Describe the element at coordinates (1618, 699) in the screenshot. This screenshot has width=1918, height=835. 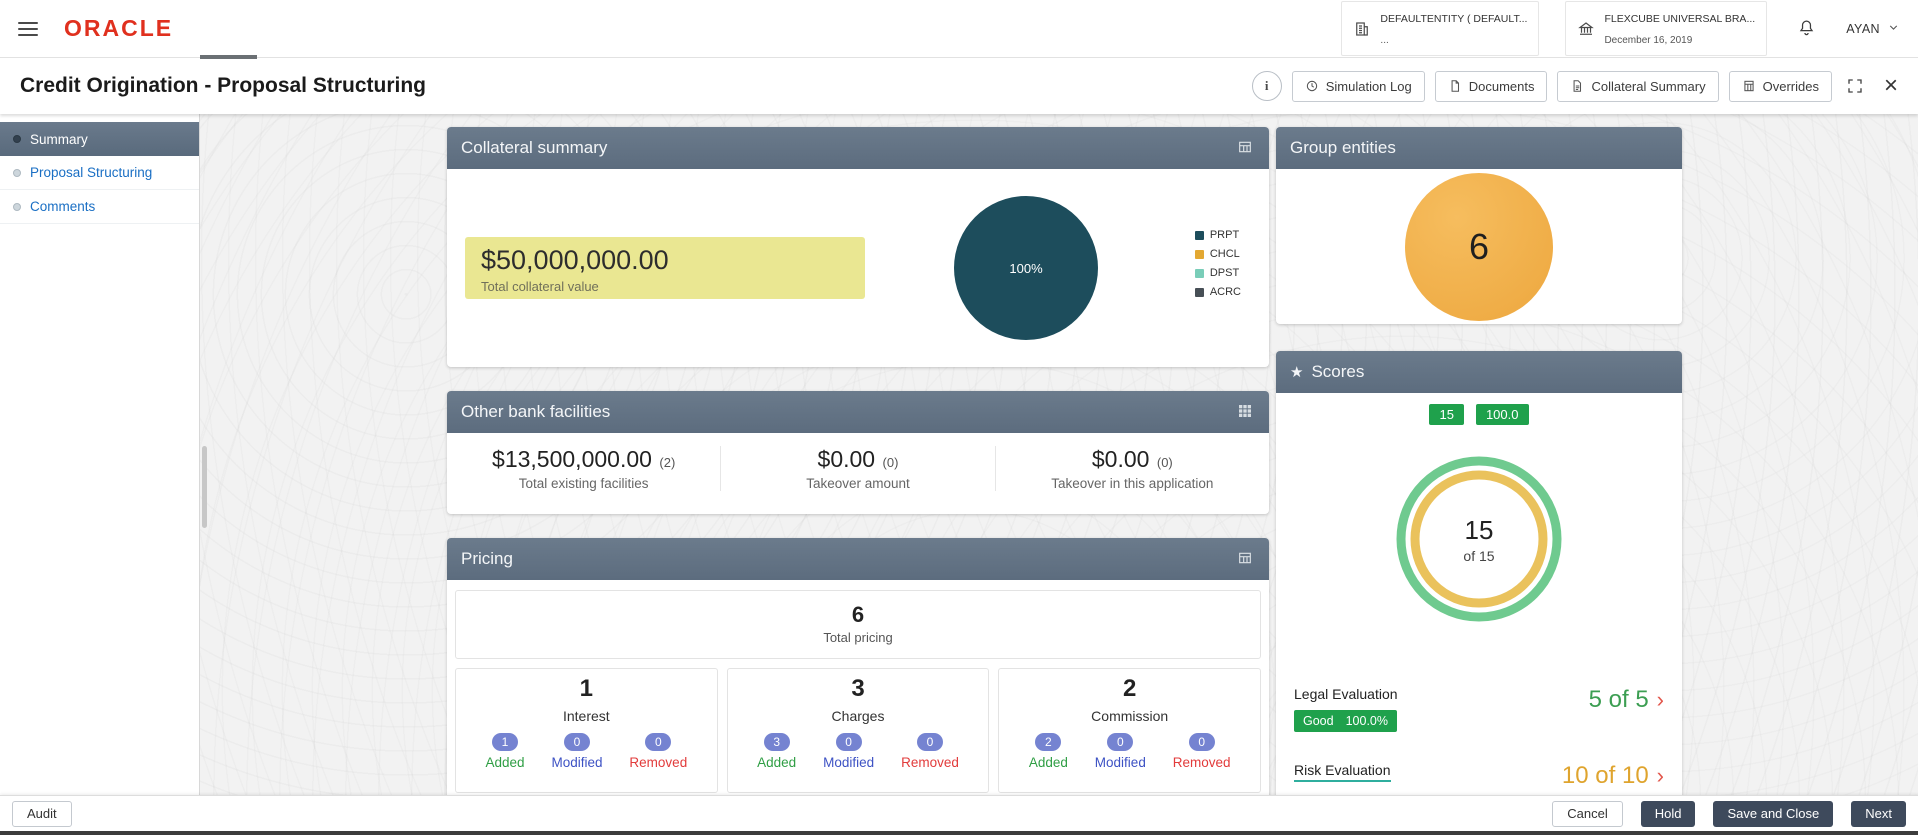
I see `legal-score-value: 5 of 5` at that location.